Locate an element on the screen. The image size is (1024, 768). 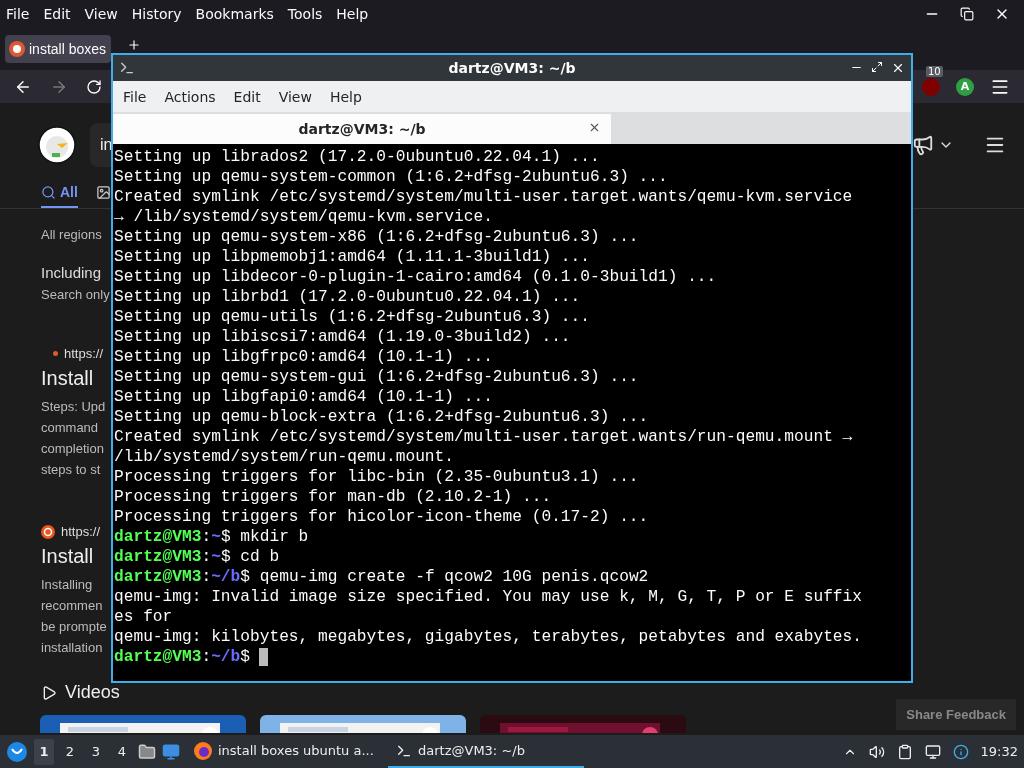
region-filter: All regions is located at coordinates (71, 234).